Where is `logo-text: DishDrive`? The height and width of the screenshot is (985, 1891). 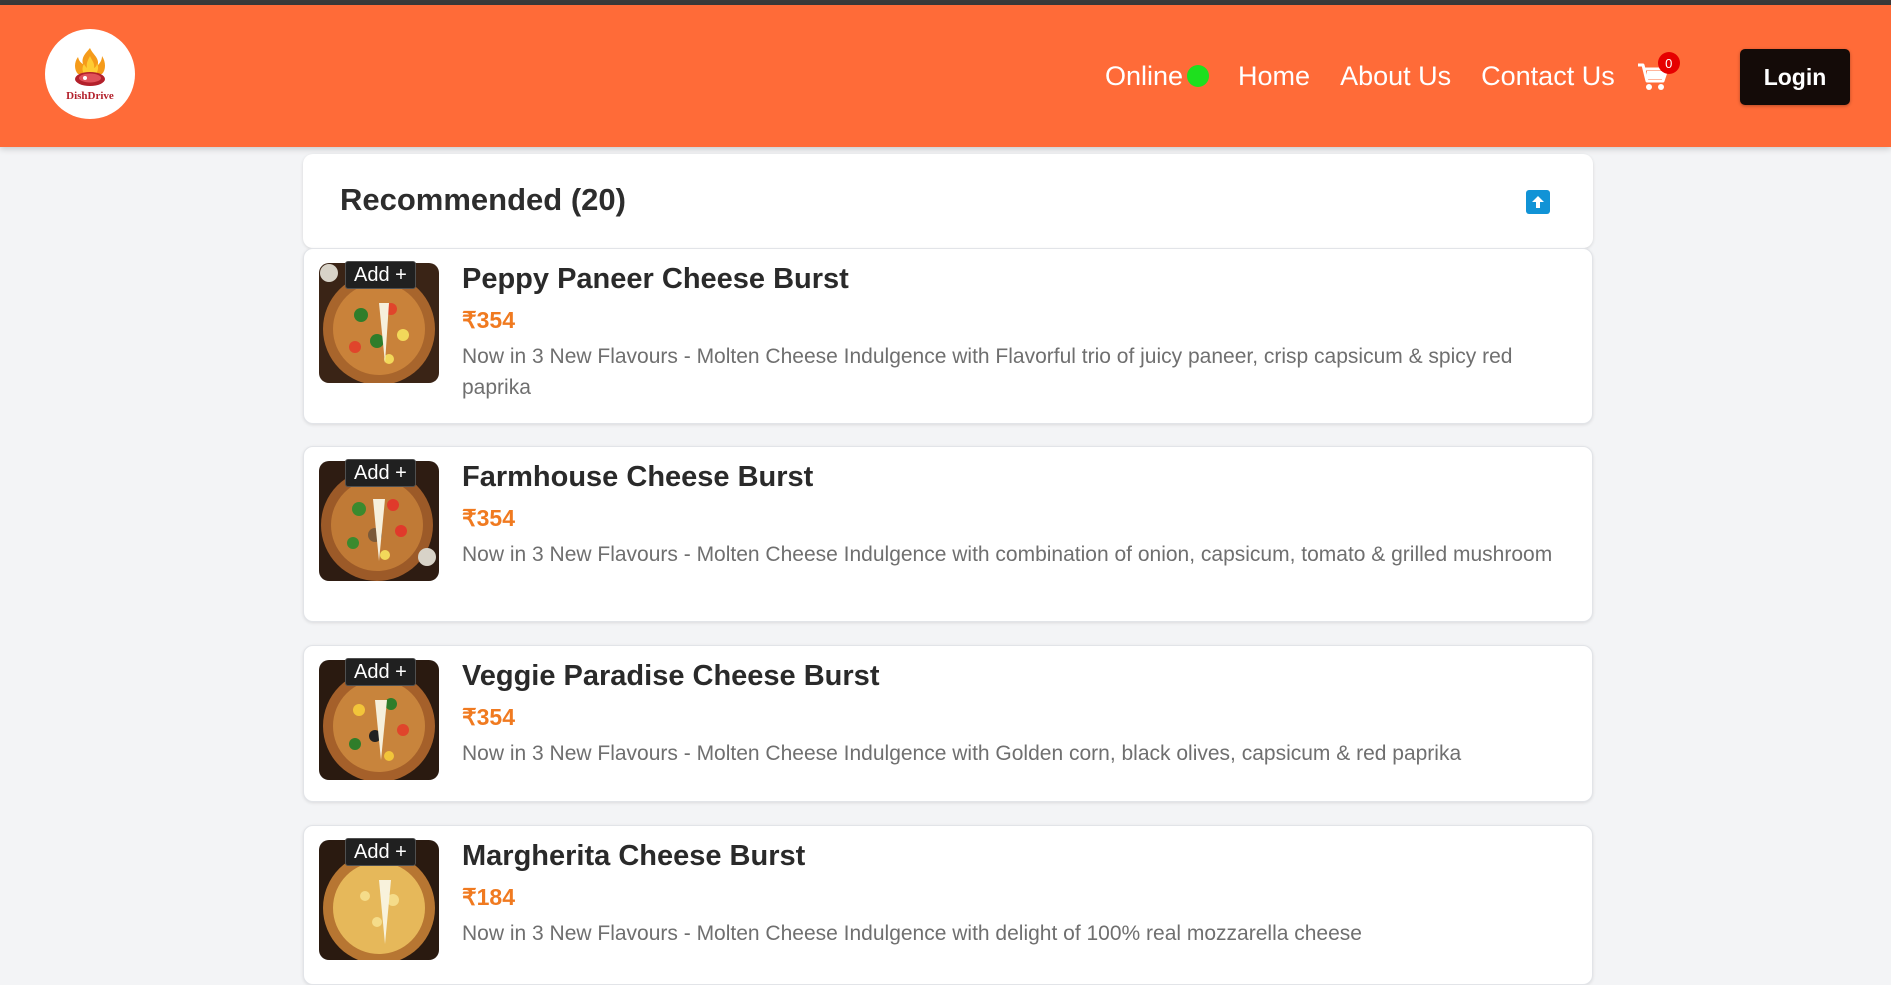
logo-text: DishDrive is located at coordinates (90, 96).